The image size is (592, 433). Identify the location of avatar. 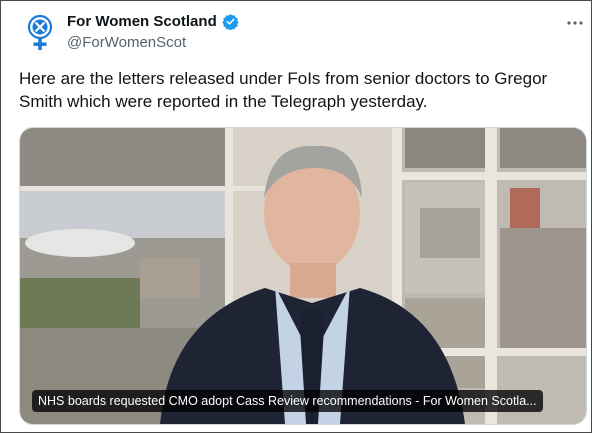
(40, 32).